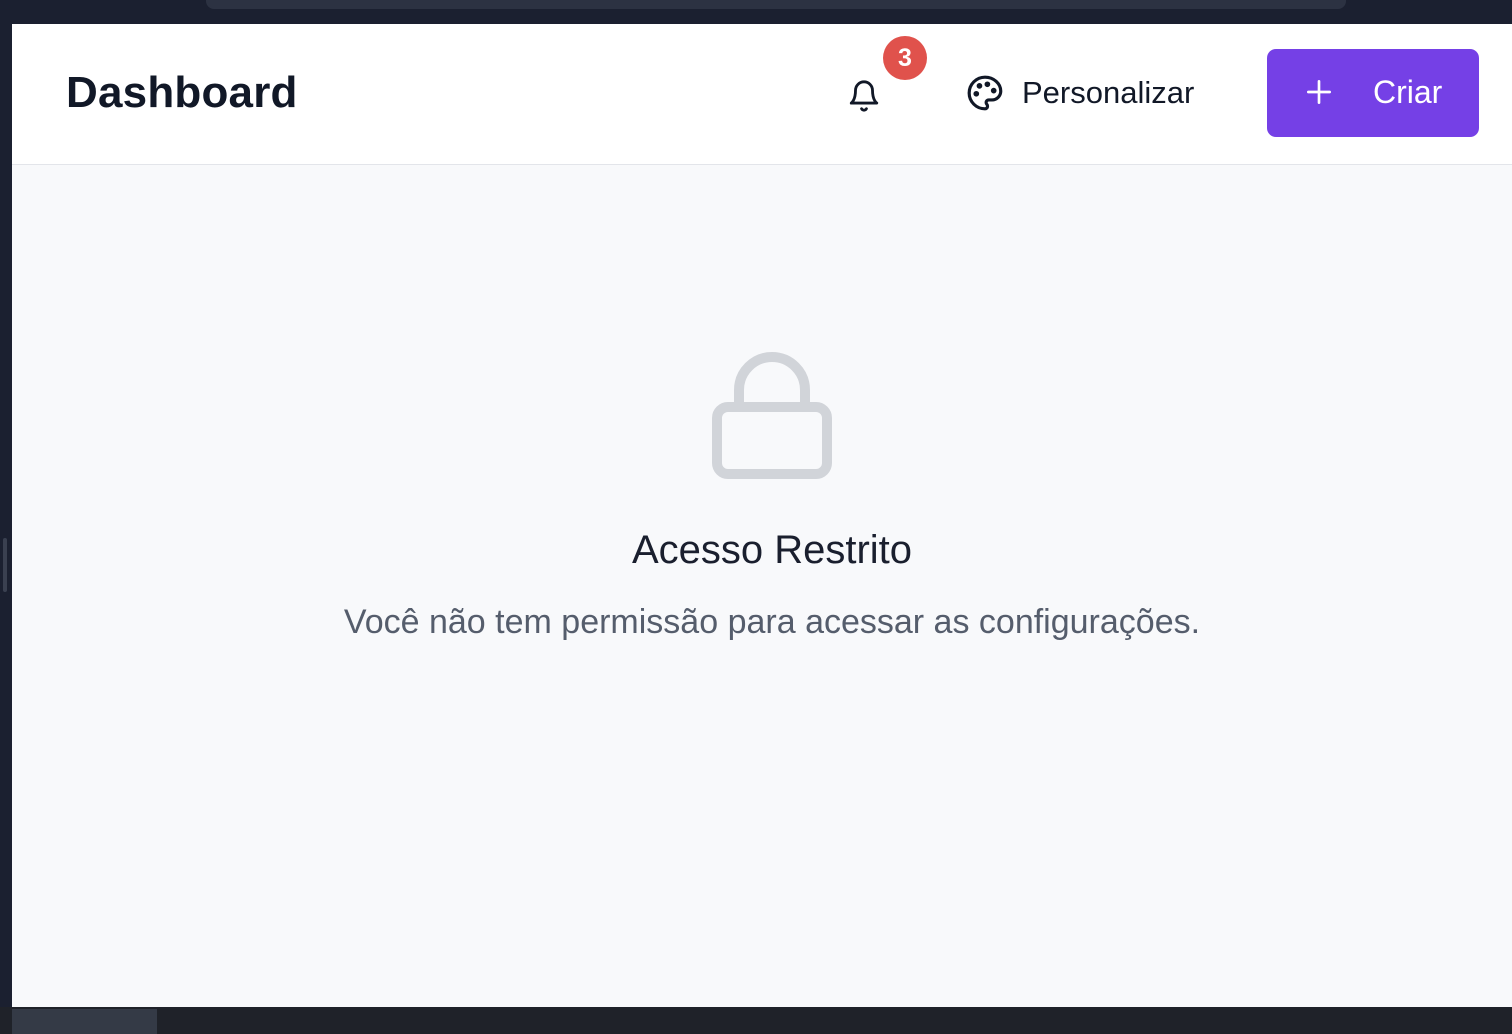 This screenshot has width=1512, height=1034. What do you see at coordinates (1319, 92) in the screenshot?
I see `plus-icon` at bounding box center [1319, 92].